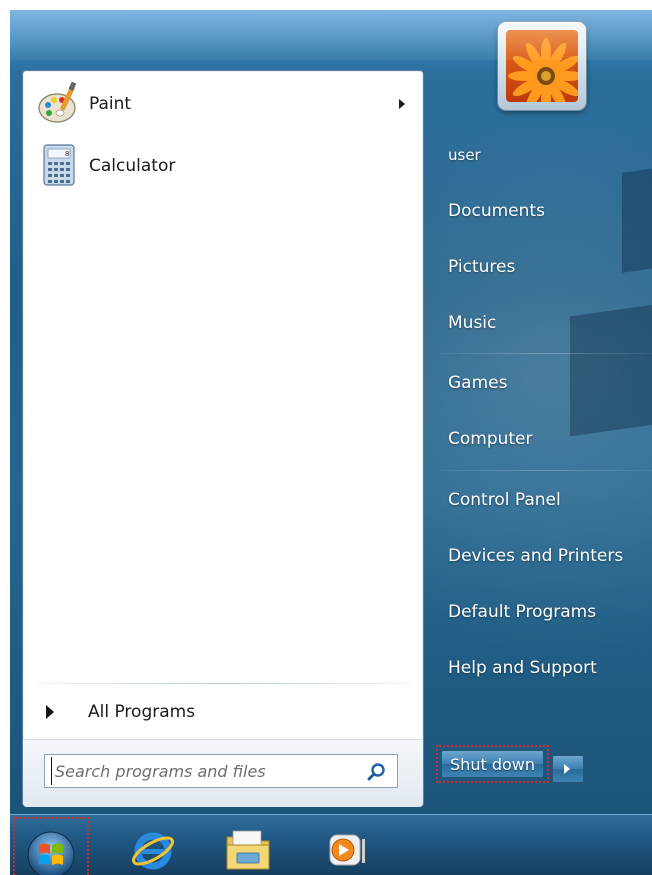 The width and height of the screenshot is (652, 875). I want to click on menu-item-music: Music, so click(541, 323).